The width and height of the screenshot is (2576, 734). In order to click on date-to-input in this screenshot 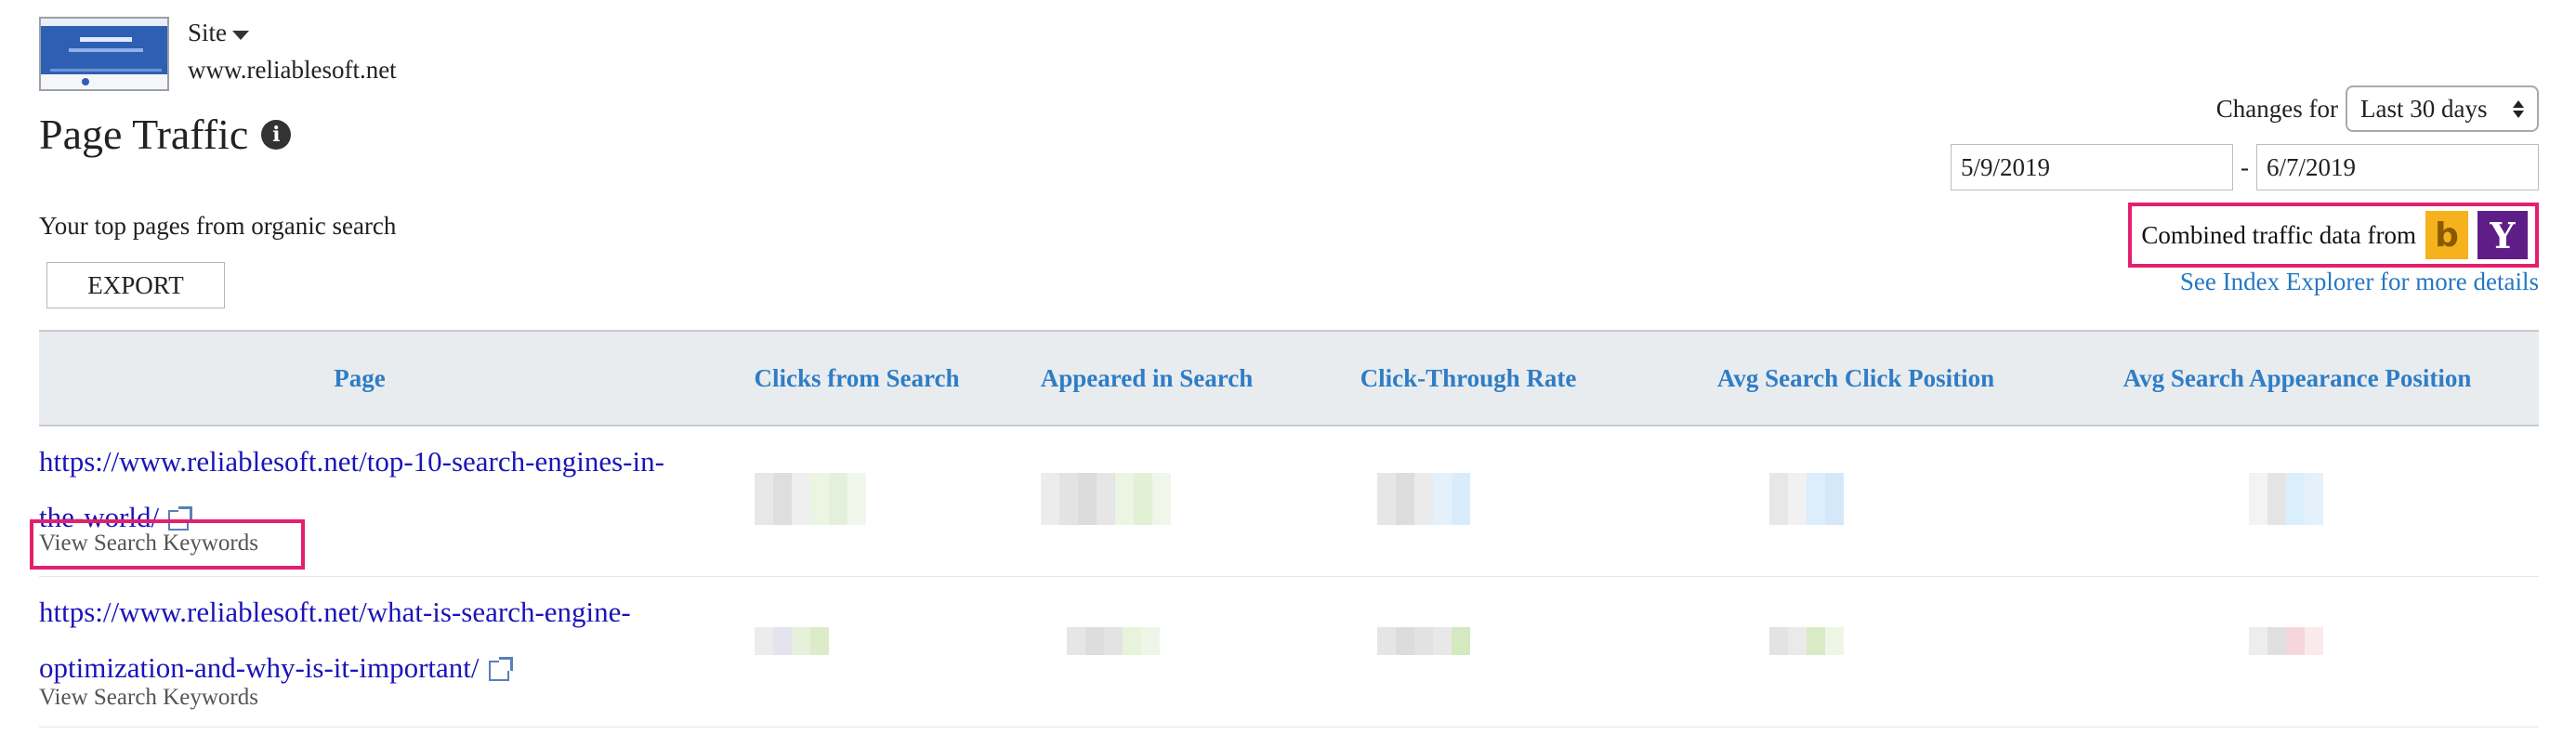, I will do `click(2397, 167)`.